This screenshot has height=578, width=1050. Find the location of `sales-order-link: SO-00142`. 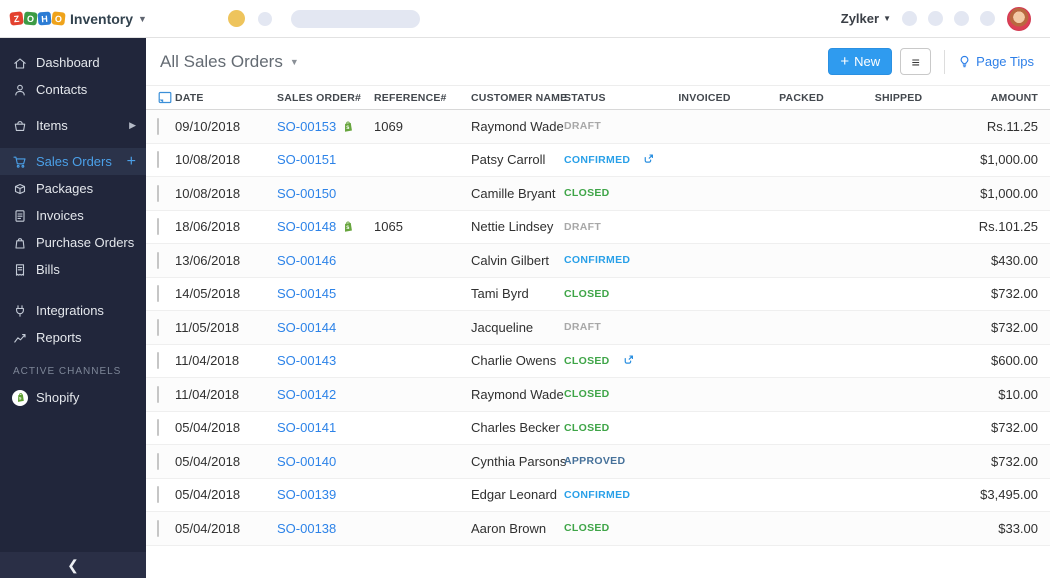

sales-order-link: SO-00142 is located at coordinates (306, 394).